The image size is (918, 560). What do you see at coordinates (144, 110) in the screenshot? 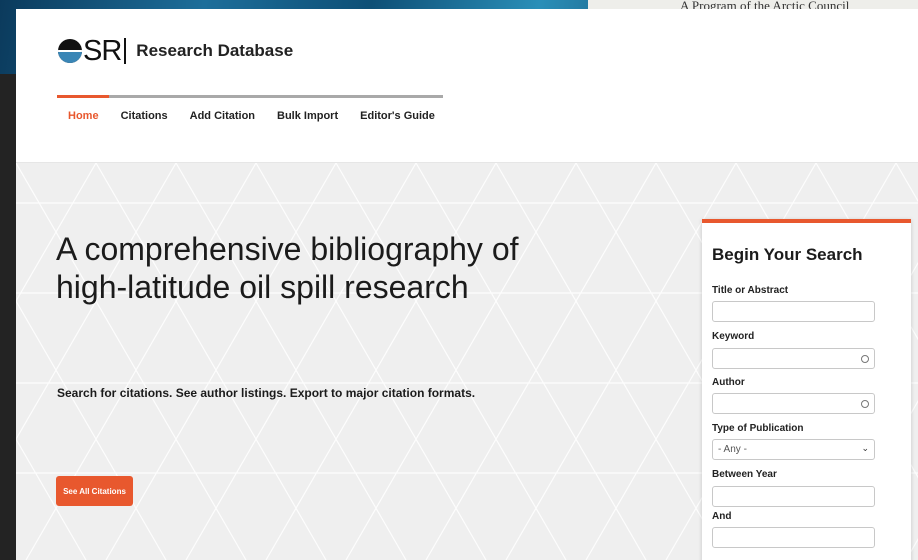
I see `nav-item-citations: Citations` at bounding box center [144, 110].